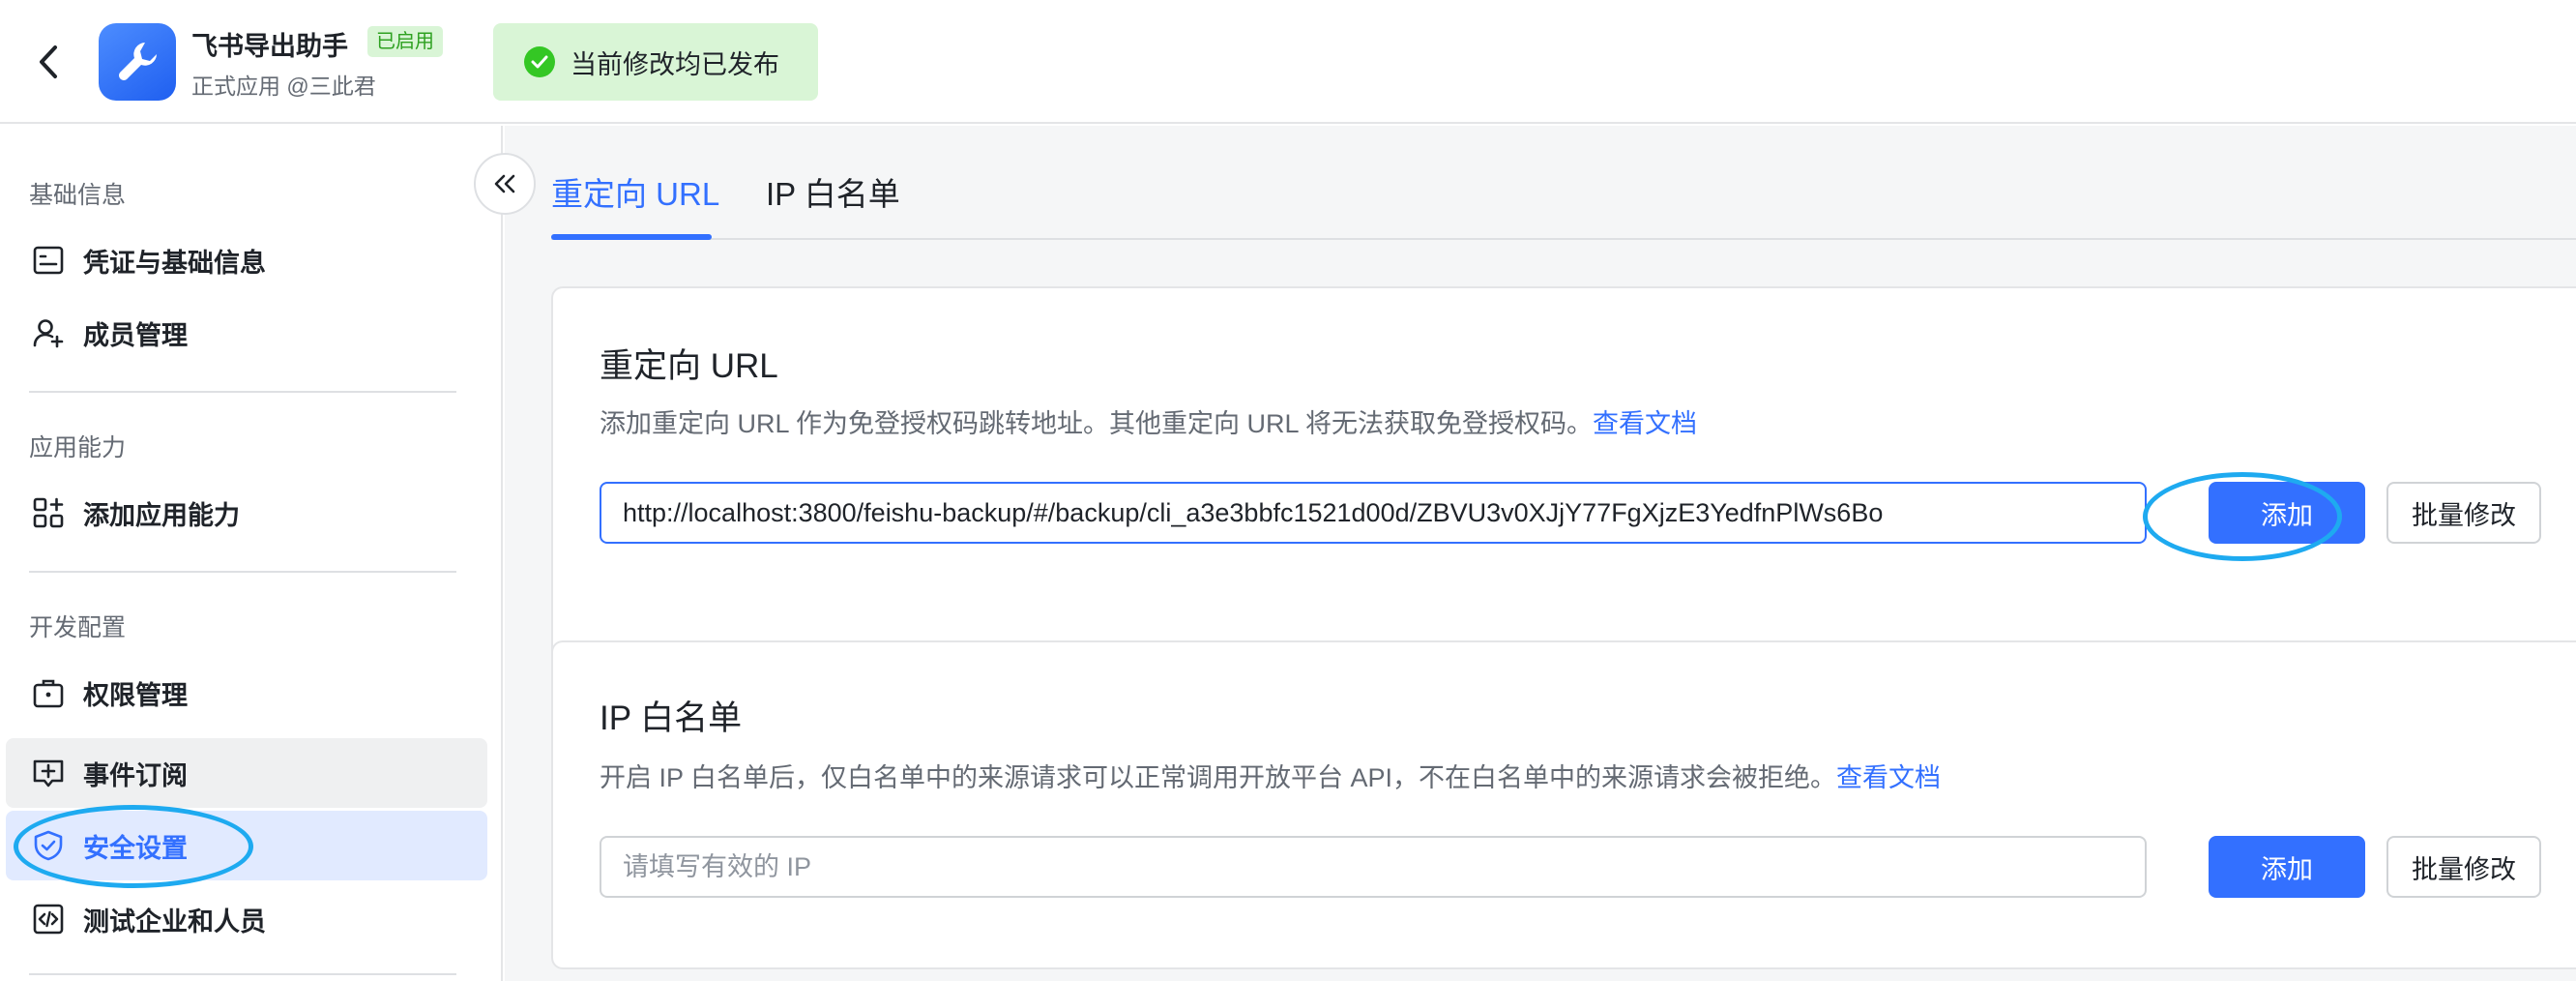 The height and width of the screenshot is (981, 2576). I want to click on sidebar-item-credentials: 凭证与基础信息, so click(246, 260).